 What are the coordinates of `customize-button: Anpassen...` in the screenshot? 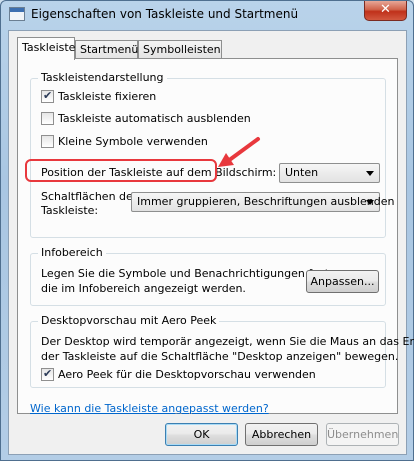 It's located at (342, 281).